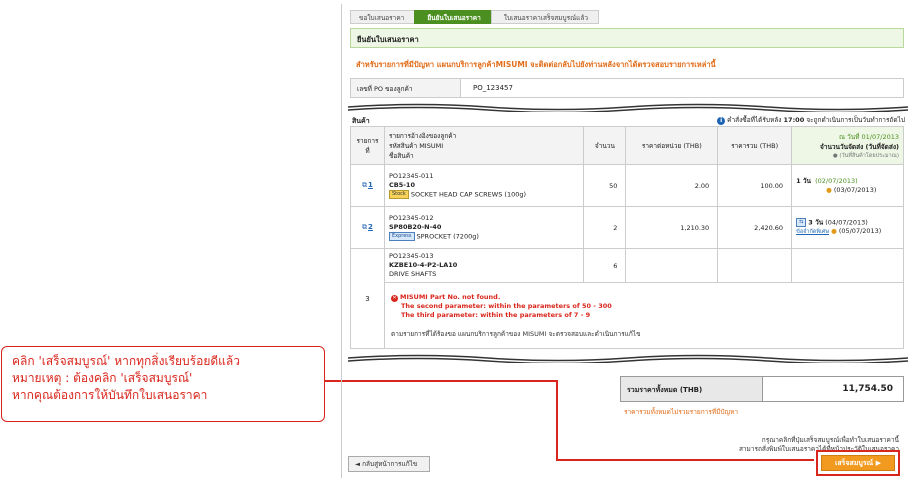 This screenshot has width=909, height=478. Describe the element at coordinates (672, 227) in the screenshot. I see `row-2-unit: 1,210.30` at that location.